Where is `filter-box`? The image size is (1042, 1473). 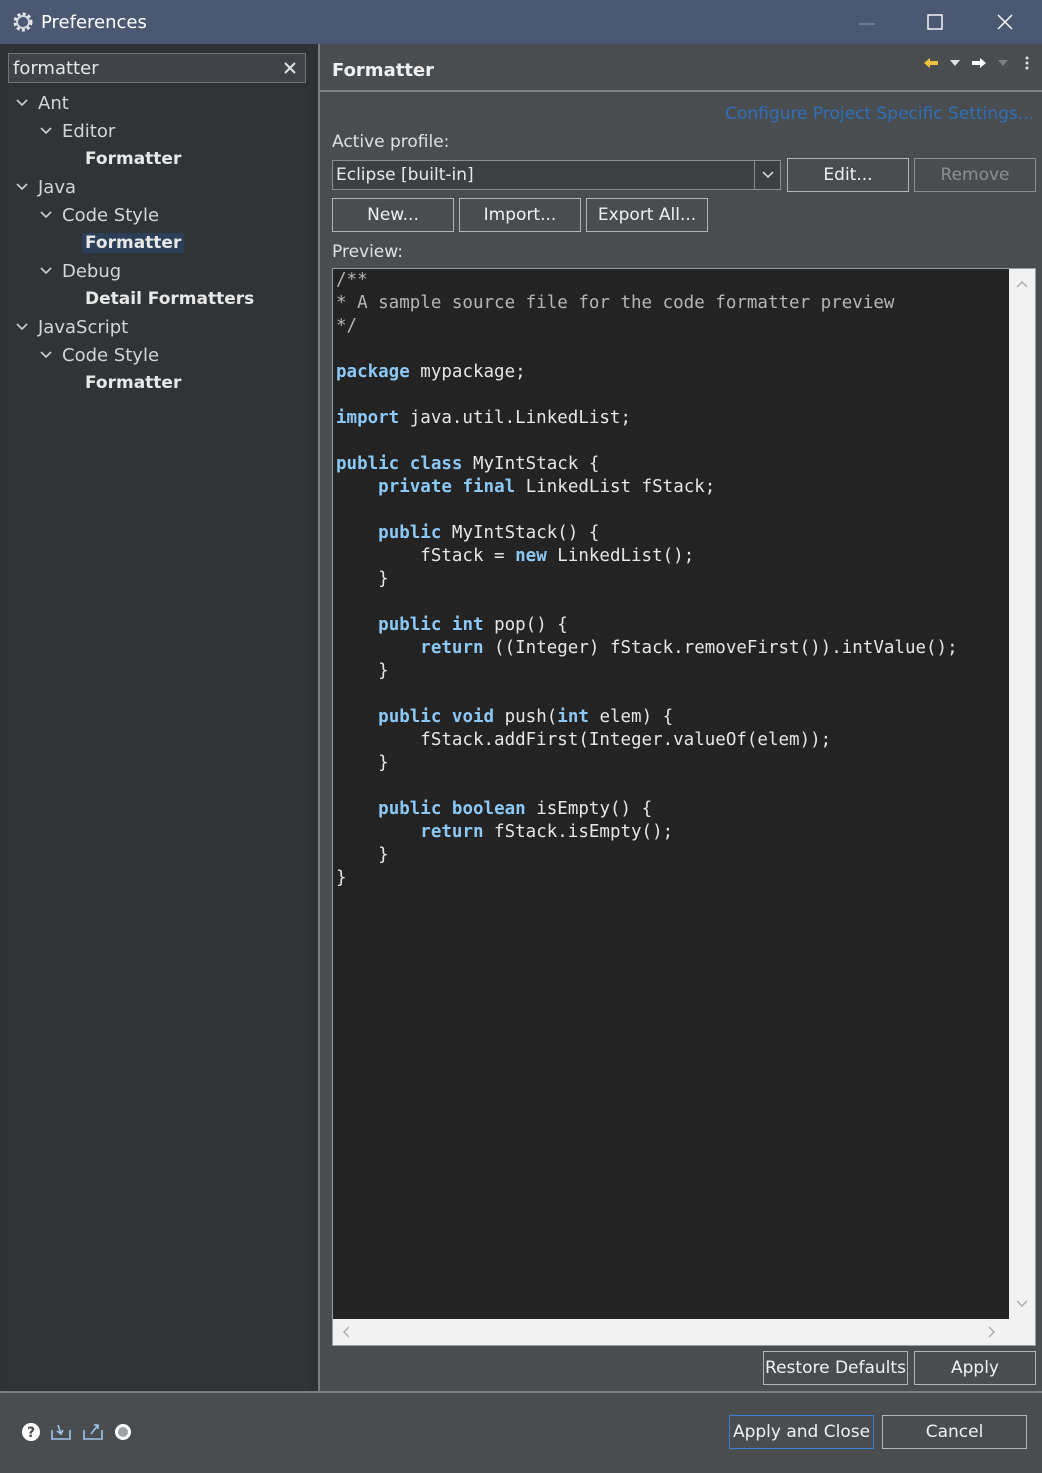
filter-box is located at coordinates (157, 68).